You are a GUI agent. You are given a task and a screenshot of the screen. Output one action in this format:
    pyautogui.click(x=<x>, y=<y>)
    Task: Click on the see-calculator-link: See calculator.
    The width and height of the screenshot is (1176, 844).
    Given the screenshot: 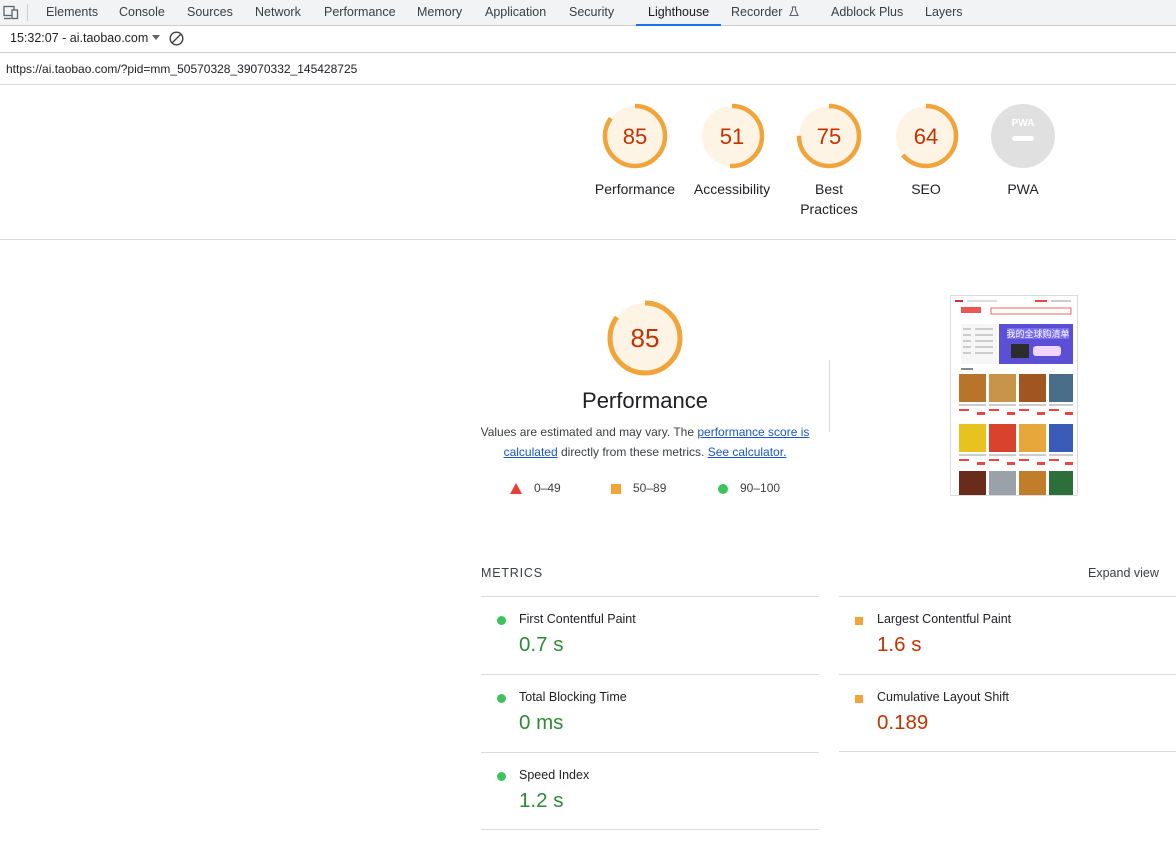 What is the action you would take?
    pyautogui.click(x=747, y=452)
    